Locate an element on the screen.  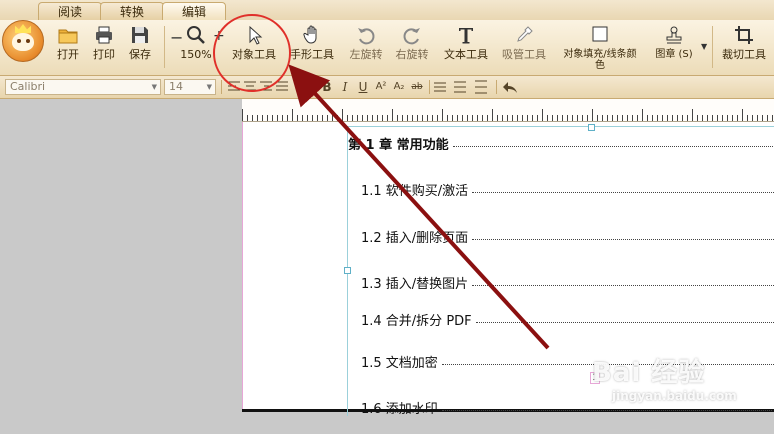
baidu-watermark: Bai 经验 jingyan.baidu.com is located at coordinates (664, 388).